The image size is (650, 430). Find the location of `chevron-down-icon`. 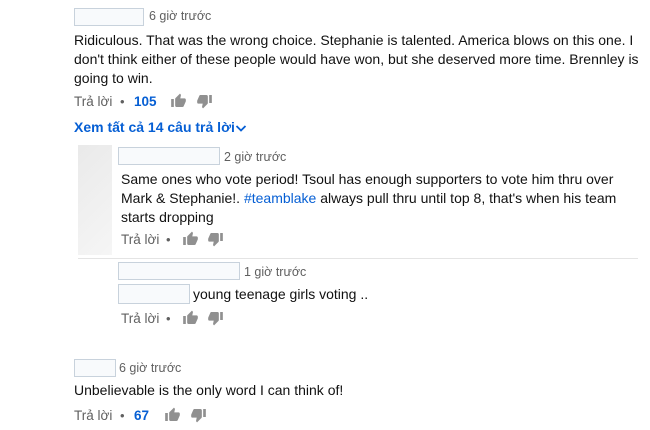

chevron-down-icon is located at coordinates (241, 128).